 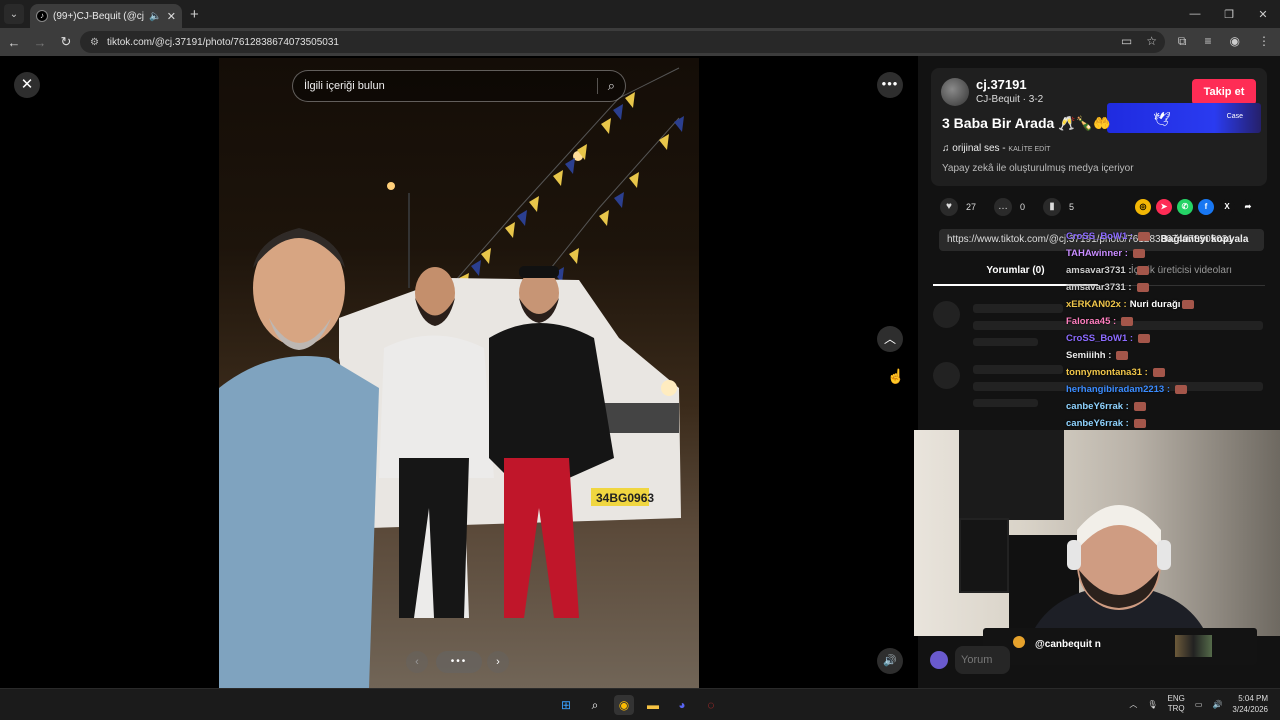 What do you see at coordinates (27, 85) in the screenshot?
I see `close-viewer-button: ✕` at bounding box center [27, 85].